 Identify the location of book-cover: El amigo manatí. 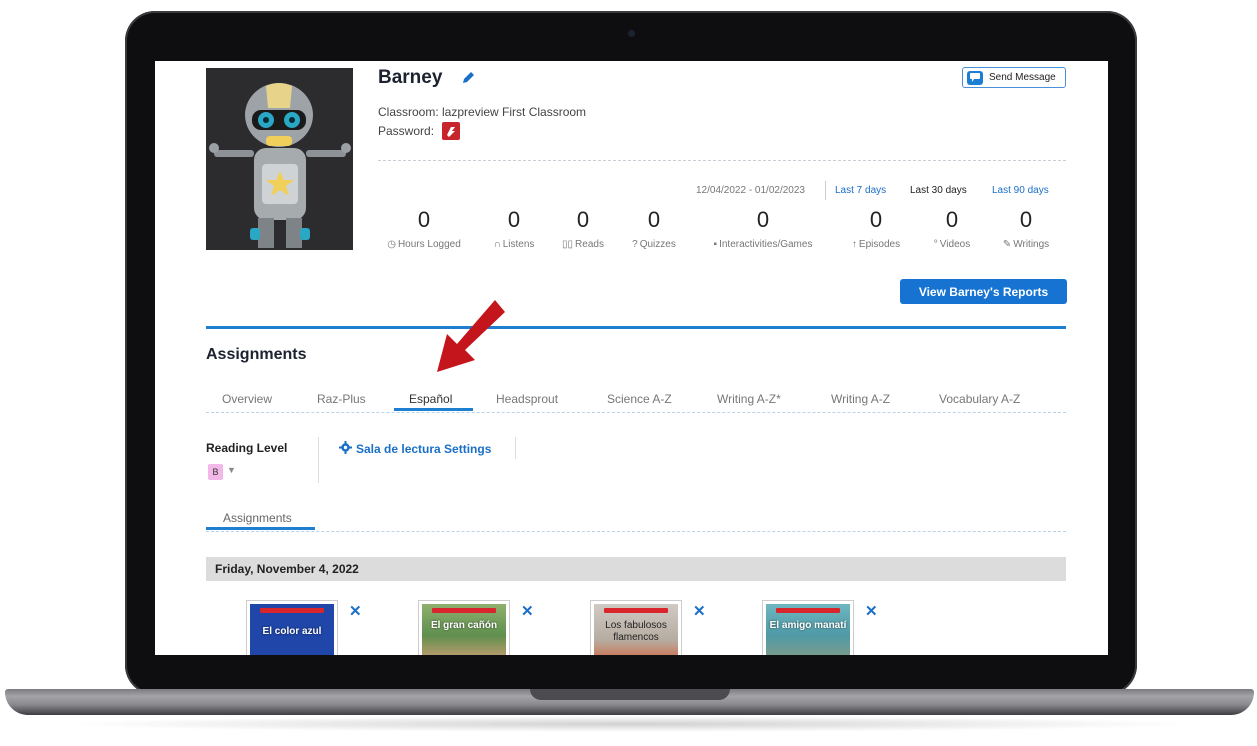
(808, 629).